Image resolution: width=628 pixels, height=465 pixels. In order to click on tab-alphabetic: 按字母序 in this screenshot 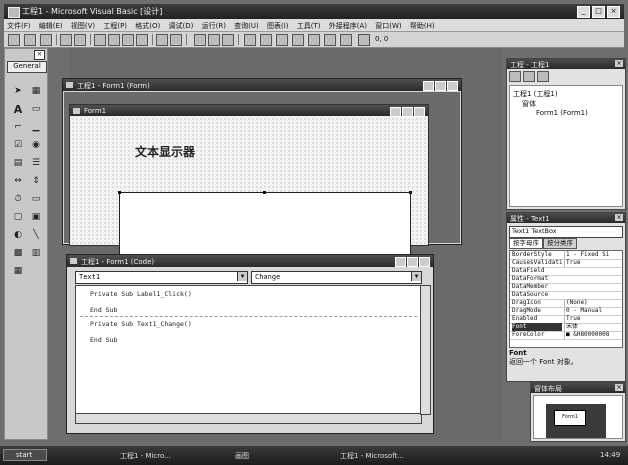, I will do `click(526, 243)`.